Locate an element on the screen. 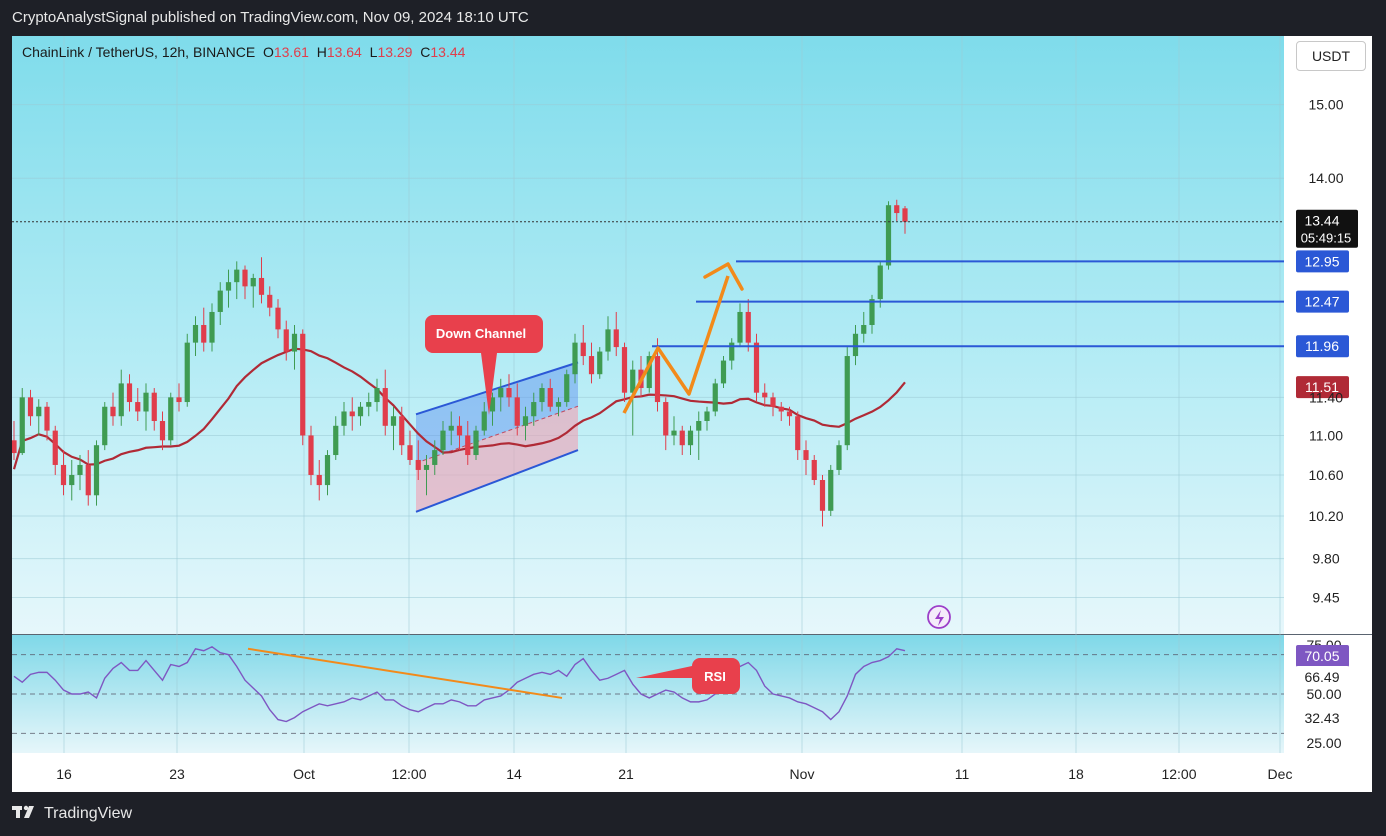  legend-symbol: ChainLink / TetherUS, 12h, BINANCE is located at coordinates (139, 52).